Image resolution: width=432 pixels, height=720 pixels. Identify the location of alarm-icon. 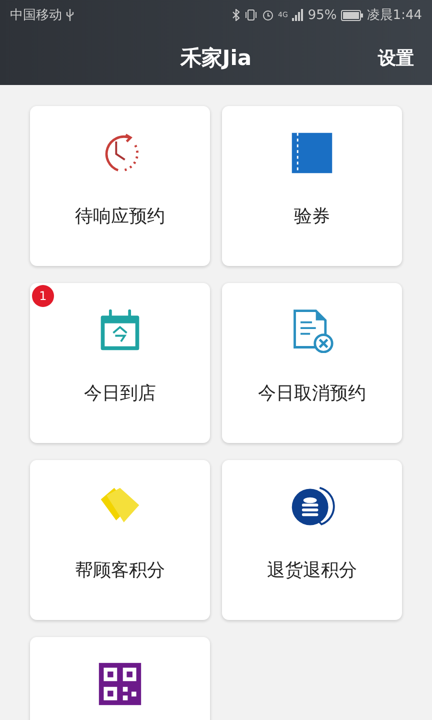
(268, 15).